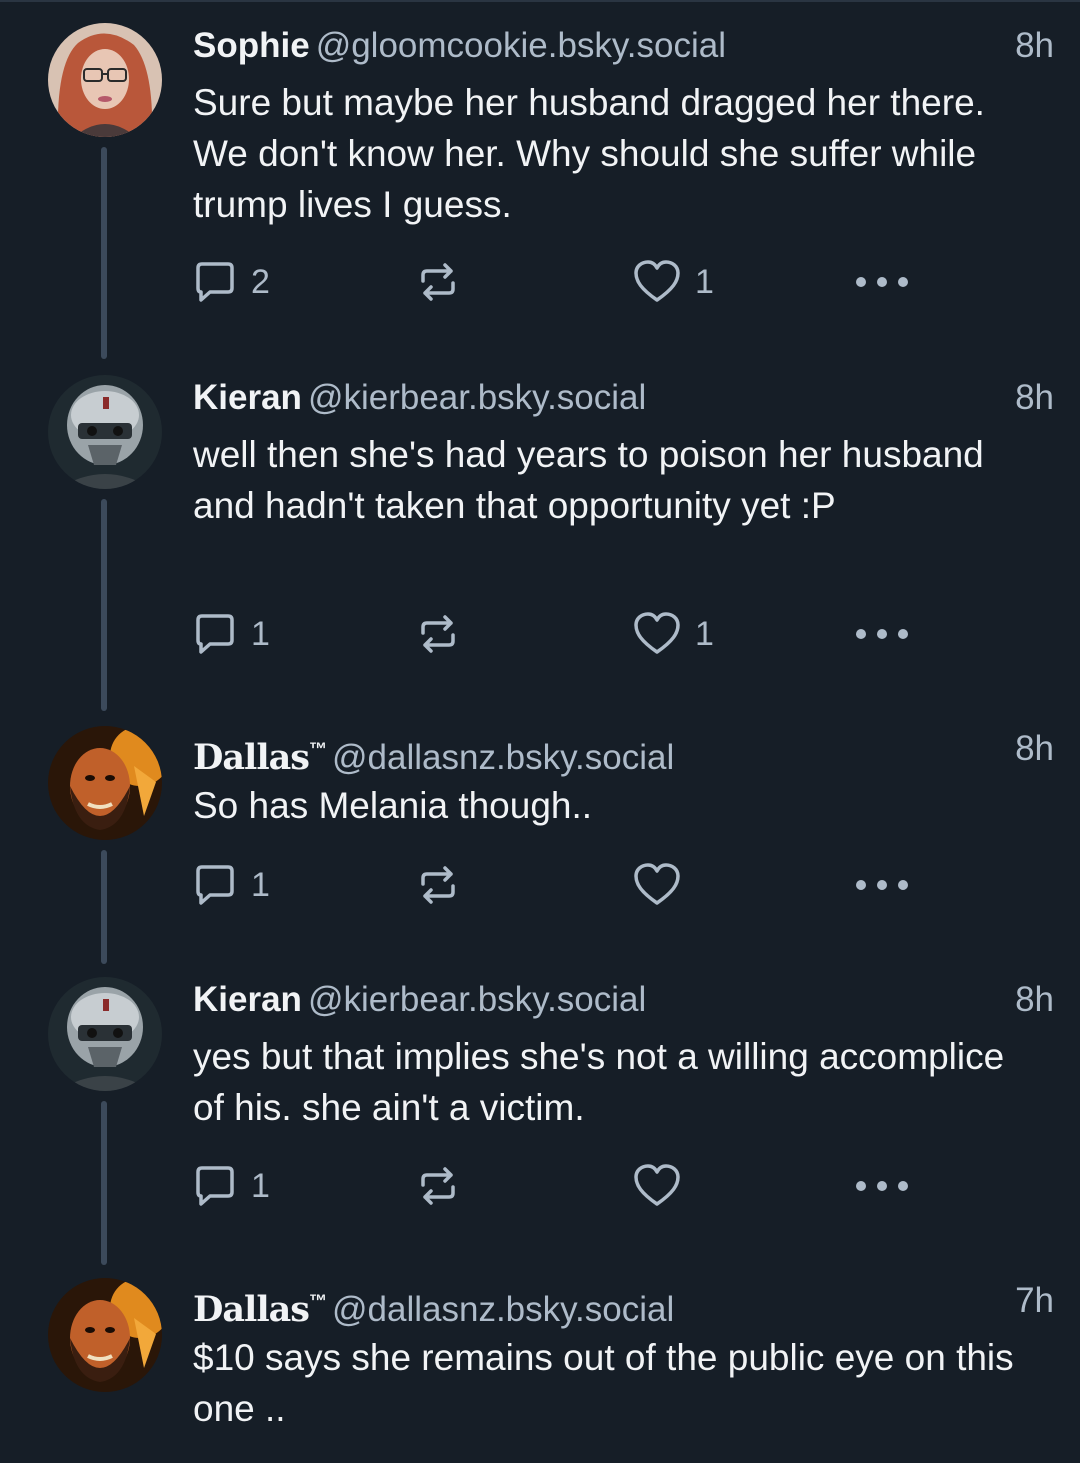  I want to click on author-handle: @gloomcookie.bsky.social, so click(521, 45).